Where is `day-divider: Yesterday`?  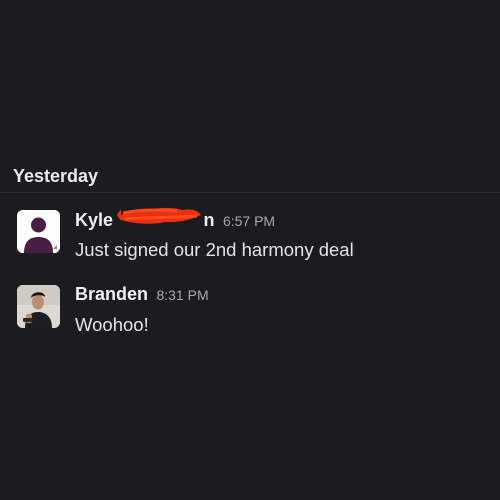 day-divider: Yesterday is located at coordinates (250, 176).